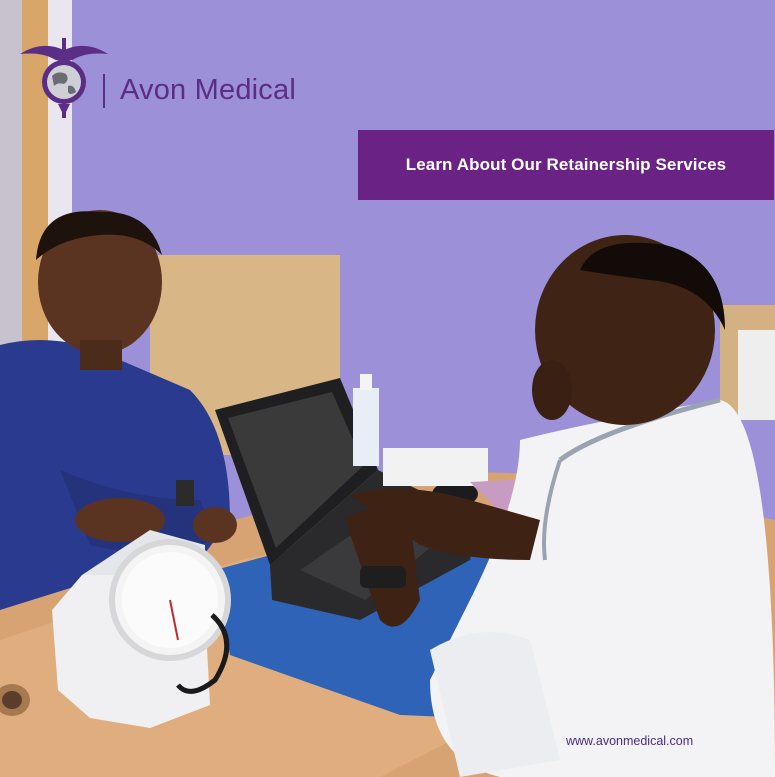  Describe the element at coordinates (104, 91) in the screenshot. I see `logo-divider` at that location.